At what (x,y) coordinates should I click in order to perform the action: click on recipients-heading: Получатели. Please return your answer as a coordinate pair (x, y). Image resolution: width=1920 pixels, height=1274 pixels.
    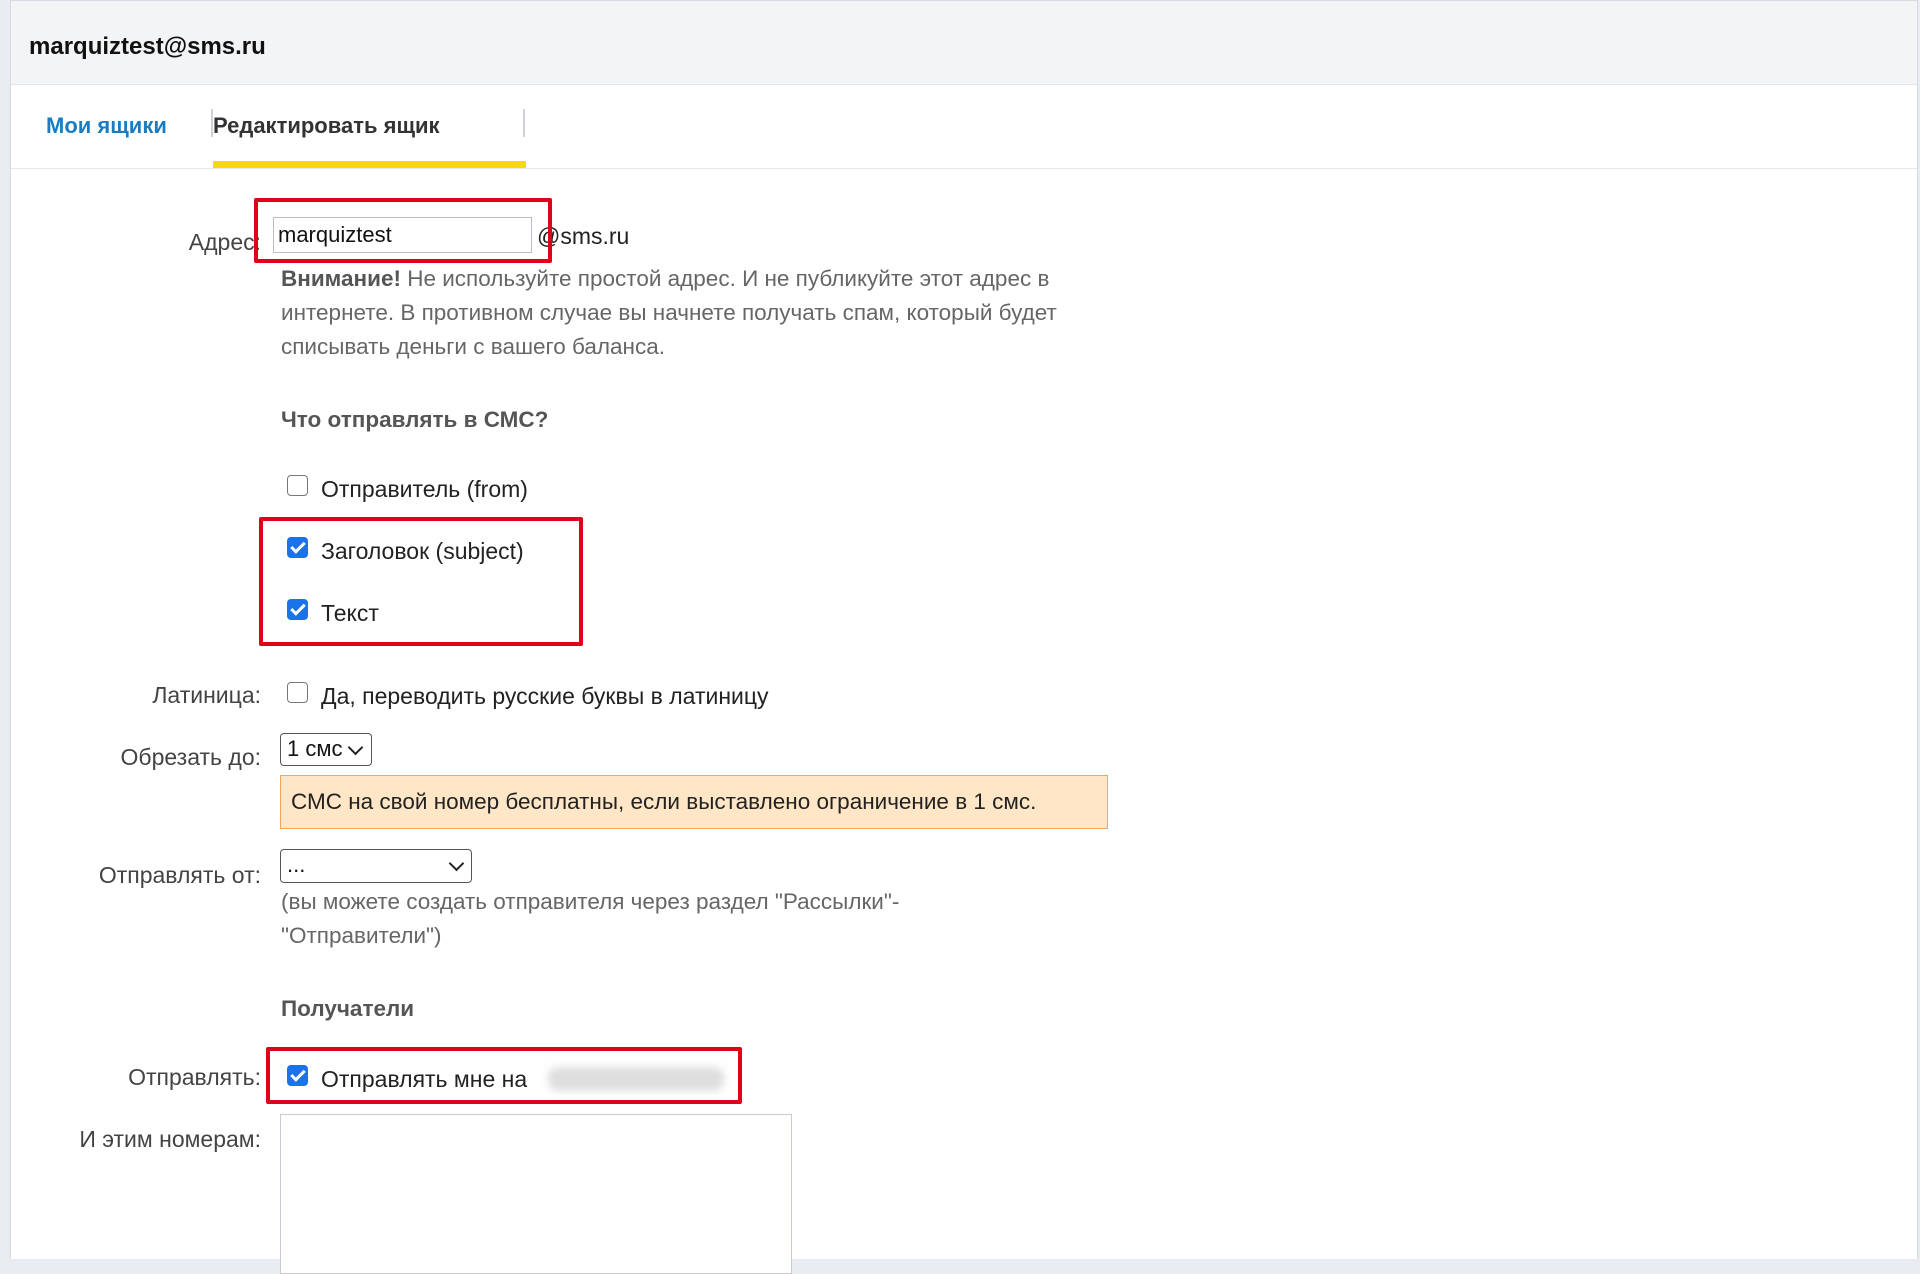
    Looking at the image, I should click on (348, 1008).